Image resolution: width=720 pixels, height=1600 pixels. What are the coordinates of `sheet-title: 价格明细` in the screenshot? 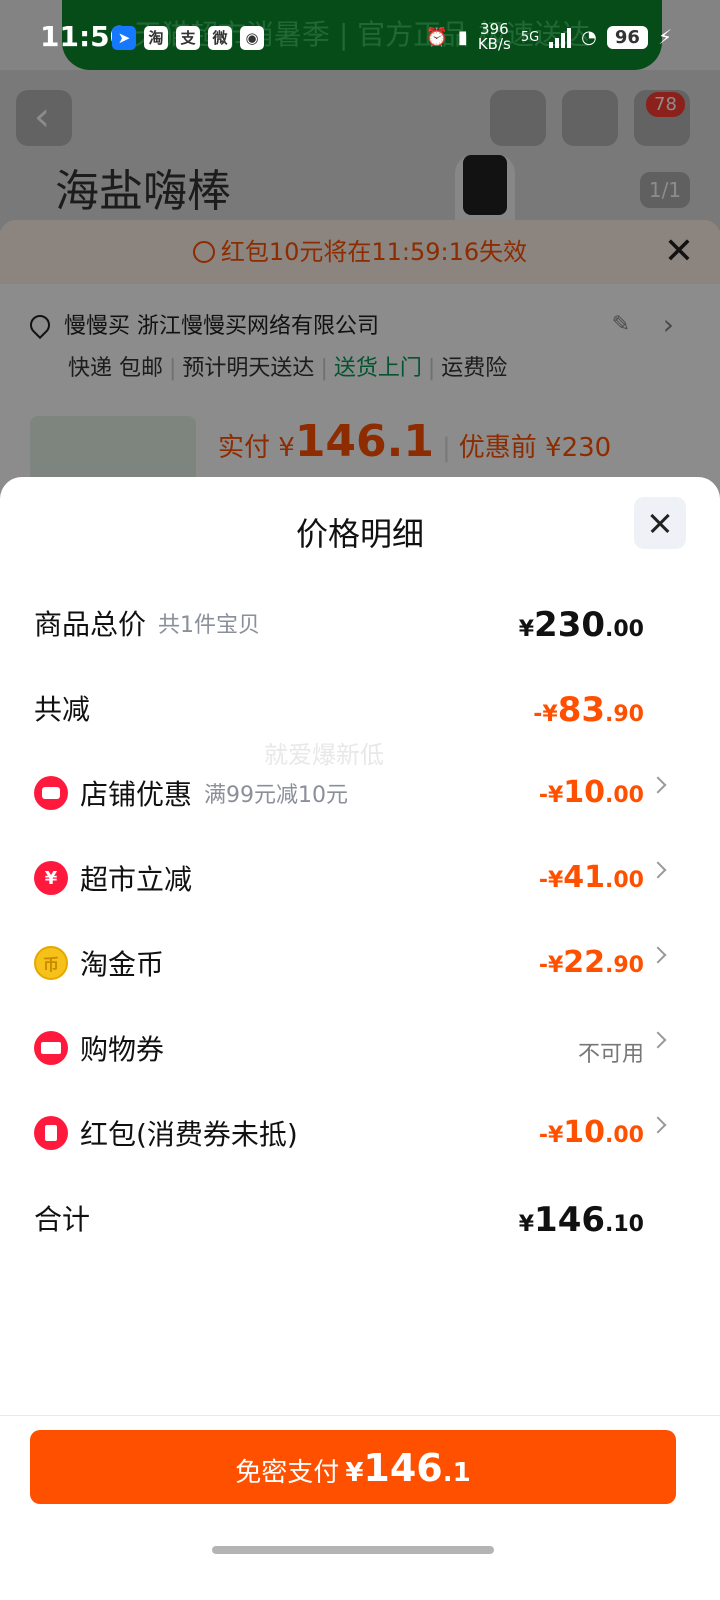 It's located at (359, 534).